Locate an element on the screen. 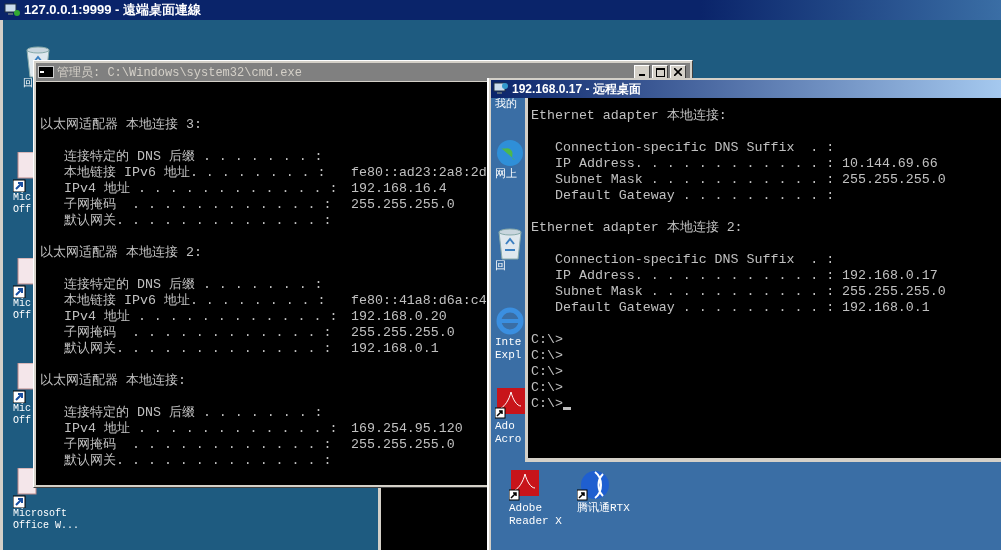  console-heading: 以太网适配器 本地连接 2: is located at coordinates (121, 253).